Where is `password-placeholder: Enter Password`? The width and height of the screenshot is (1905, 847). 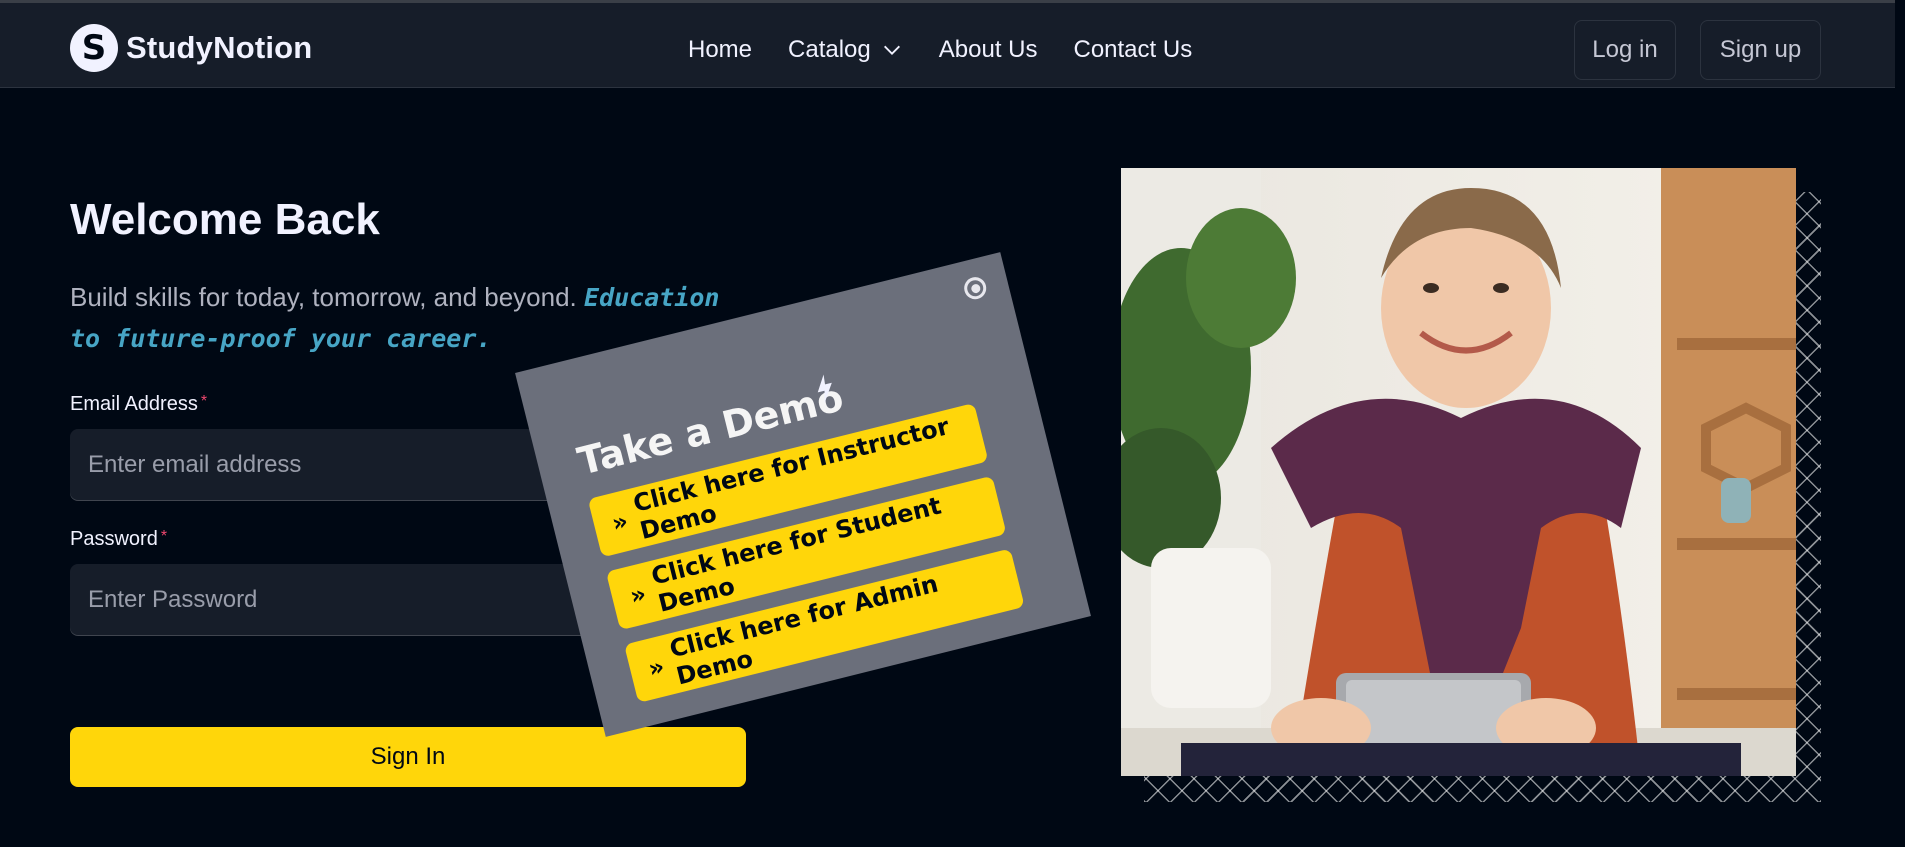 password-placeholder: Enter Password is located at coordinates (173, 599).